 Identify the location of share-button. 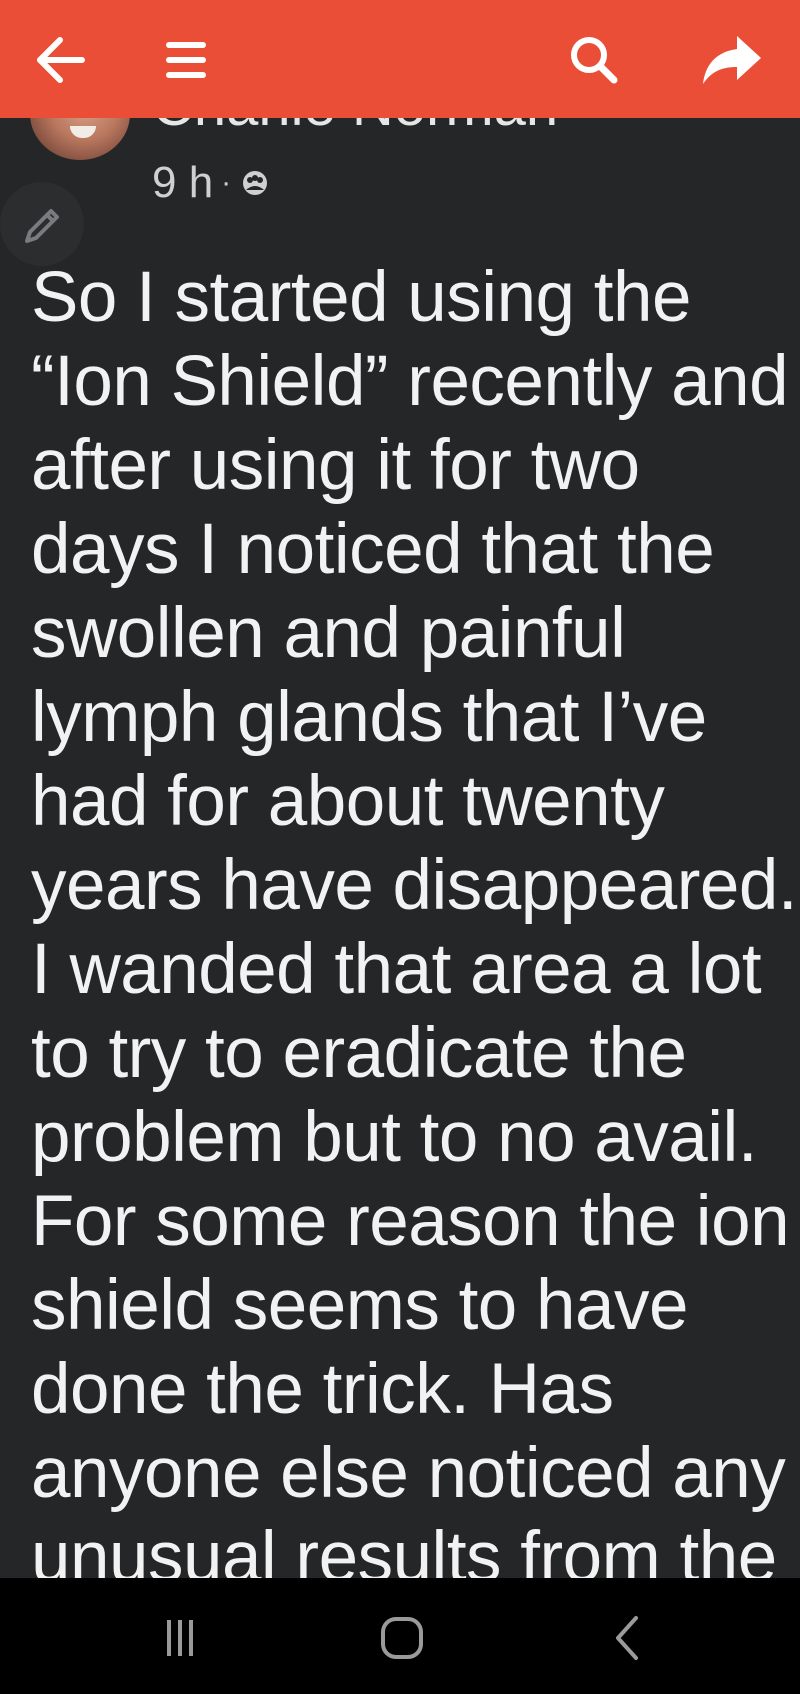
(732, 60).